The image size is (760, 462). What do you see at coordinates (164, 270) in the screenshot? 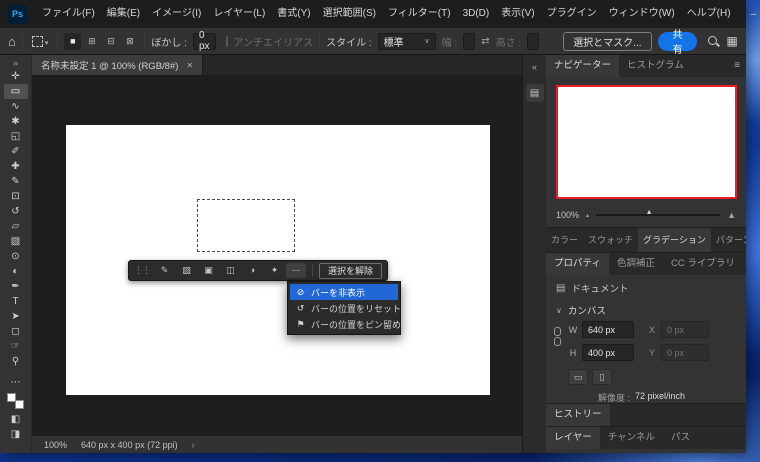
I see `brush-icon: ✎` at bounding box center [164, 270].